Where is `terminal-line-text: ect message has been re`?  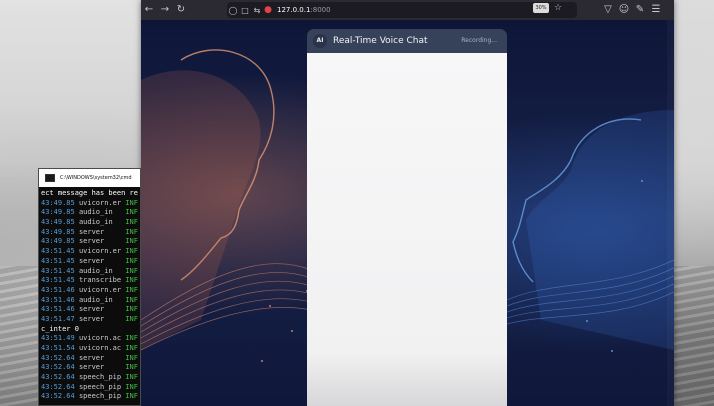
terminal-line-text: ect message has been re is located at coordinates (89, 193).